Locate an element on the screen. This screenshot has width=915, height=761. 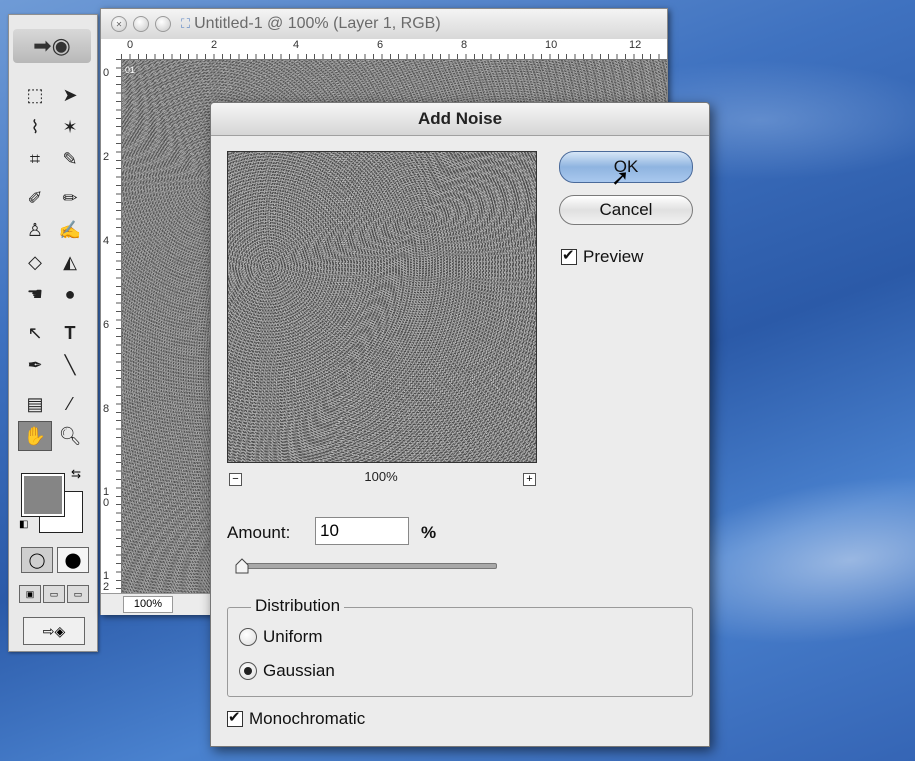
zoom-window-button is located at coordinates (163, 24).